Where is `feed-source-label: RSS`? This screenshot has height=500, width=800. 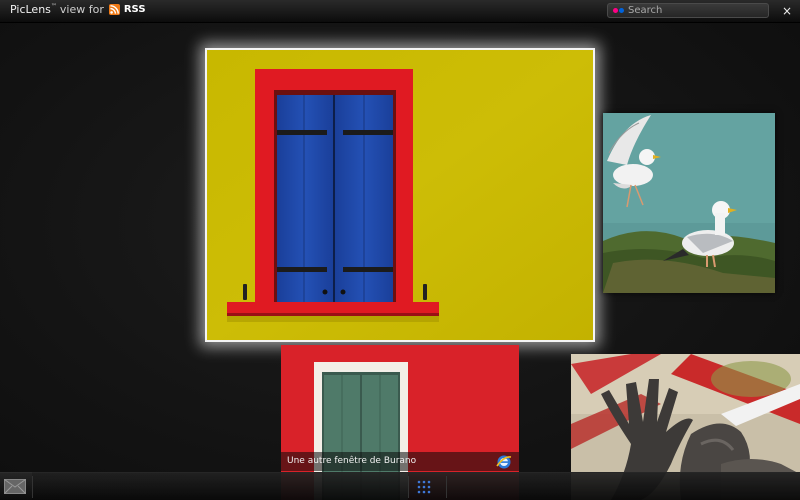
feed-source-label: RSS is located at coordinates (135, 9).